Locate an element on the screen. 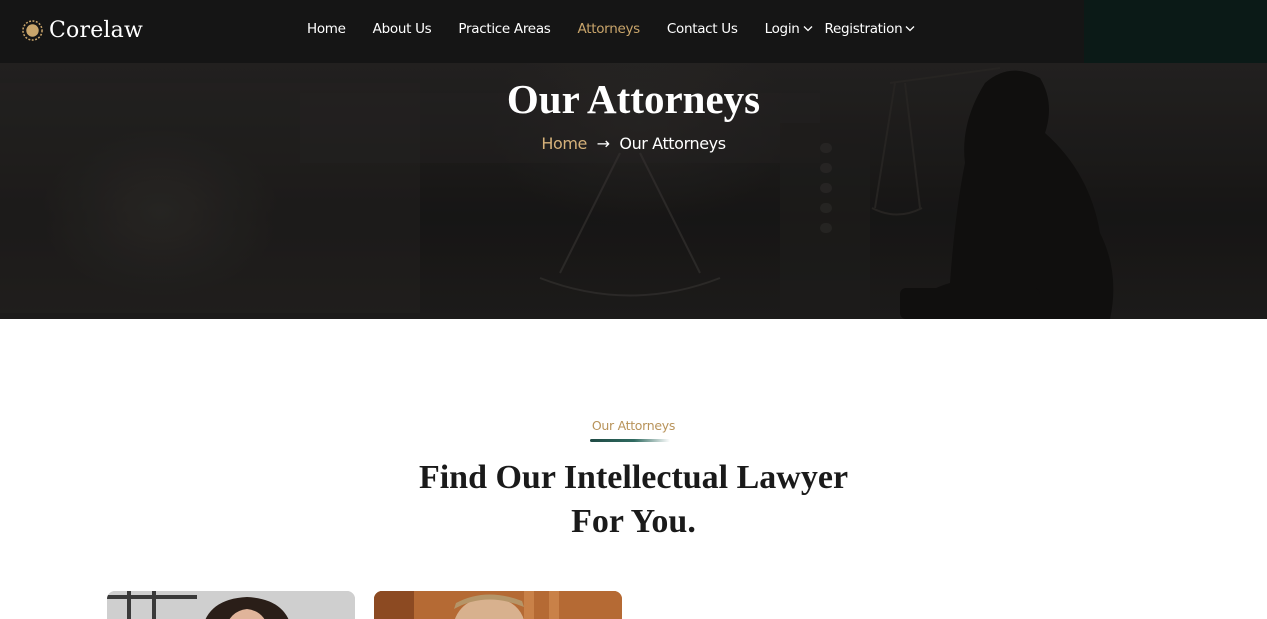  breadcrumb-home-link: Home is located at coordinates (564, 143).